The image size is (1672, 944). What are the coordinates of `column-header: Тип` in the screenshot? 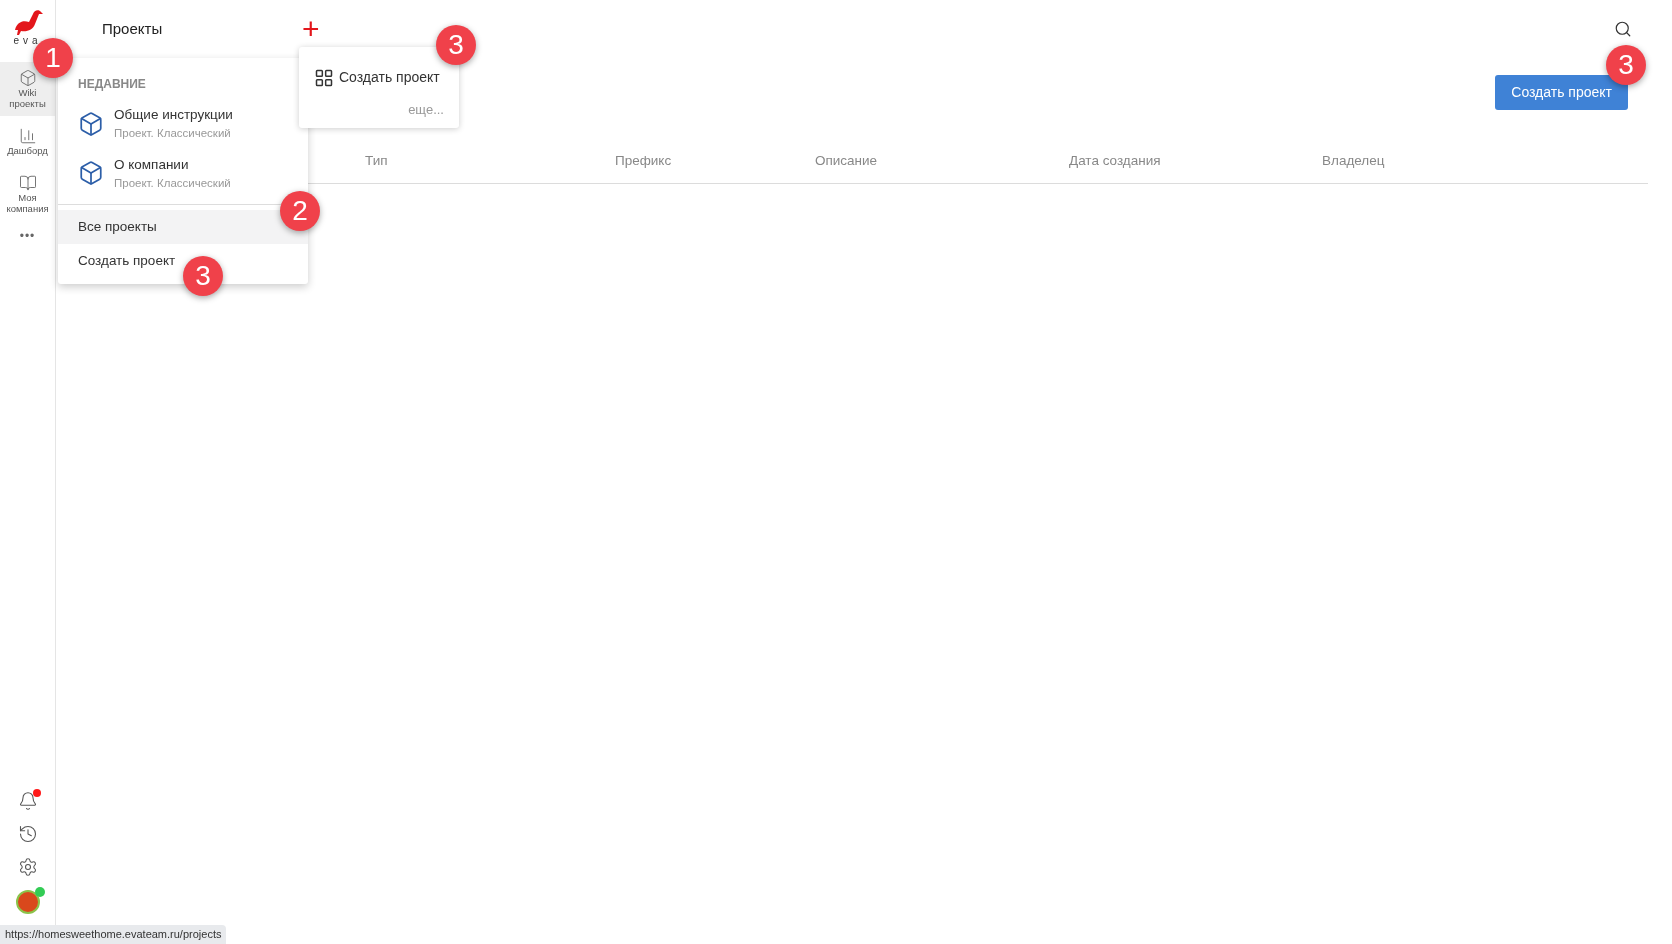 It's located at (377, 161).